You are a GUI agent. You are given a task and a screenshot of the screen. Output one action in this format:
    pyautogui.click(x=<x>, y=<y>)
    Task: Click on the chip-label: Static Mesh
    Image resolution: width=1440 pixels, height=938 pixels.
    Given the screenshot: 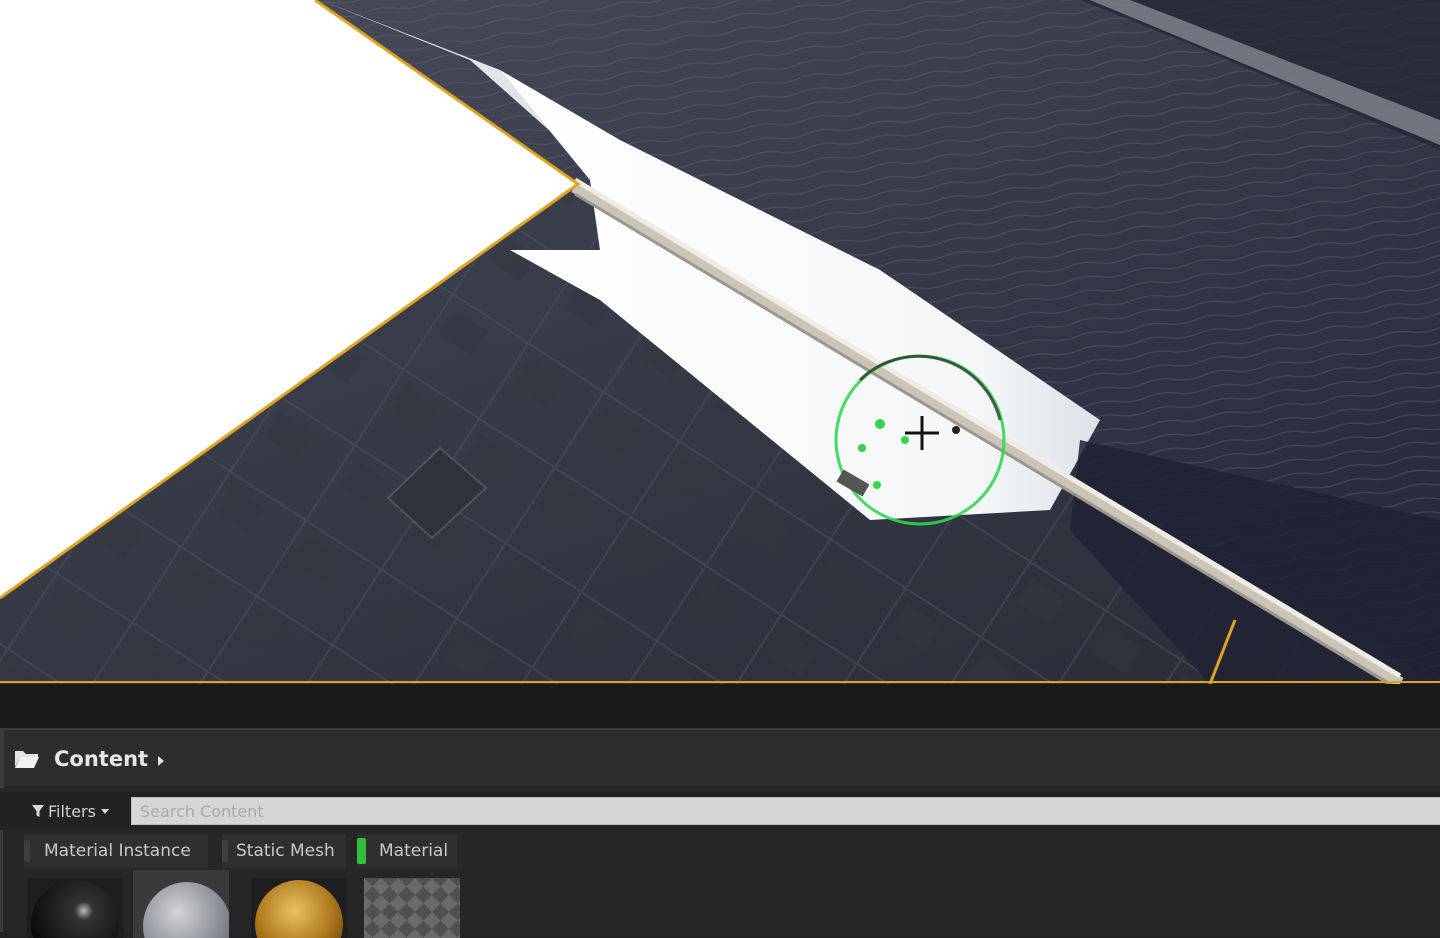 What is the action you would take?
    pyautogui.click(x=285, y=851)
    